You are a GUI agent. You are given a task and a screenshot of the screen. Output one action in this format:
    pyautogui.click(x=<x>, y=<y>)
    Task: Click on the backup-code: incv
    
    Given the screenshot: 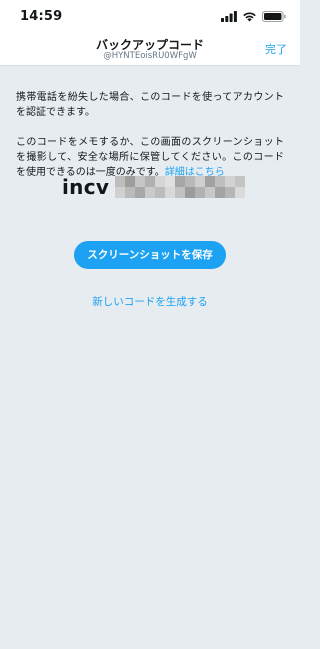 What is the action you would take?
    pyautogui.click(x=154, y=187)
    